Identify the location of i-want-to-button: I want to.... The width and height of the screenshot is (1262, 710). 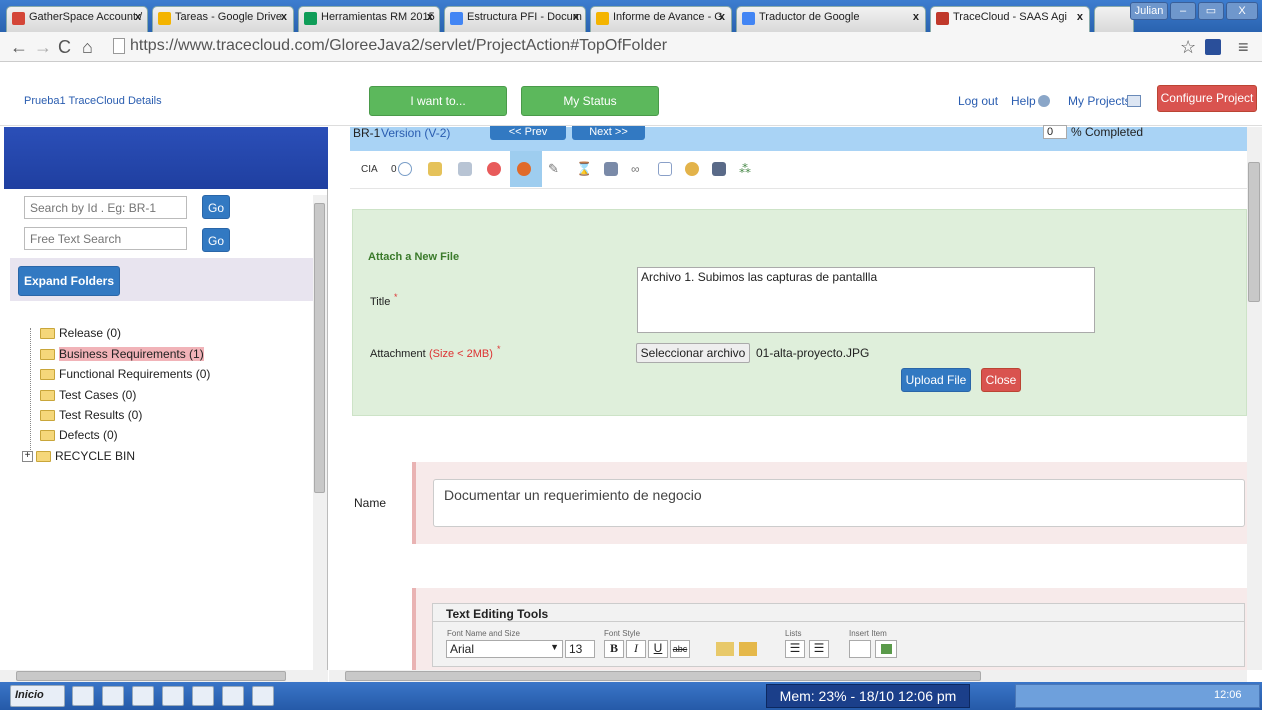
(438, 101).